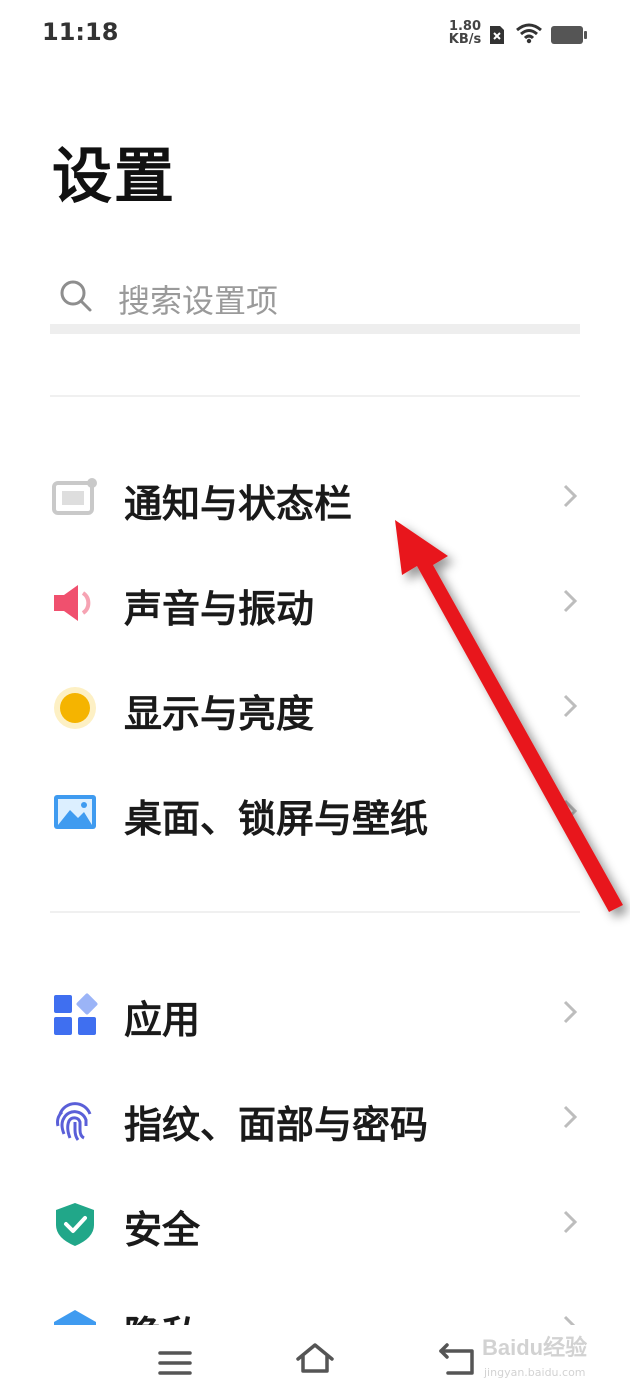  I want to click on picture-icon, so click(75, 812).